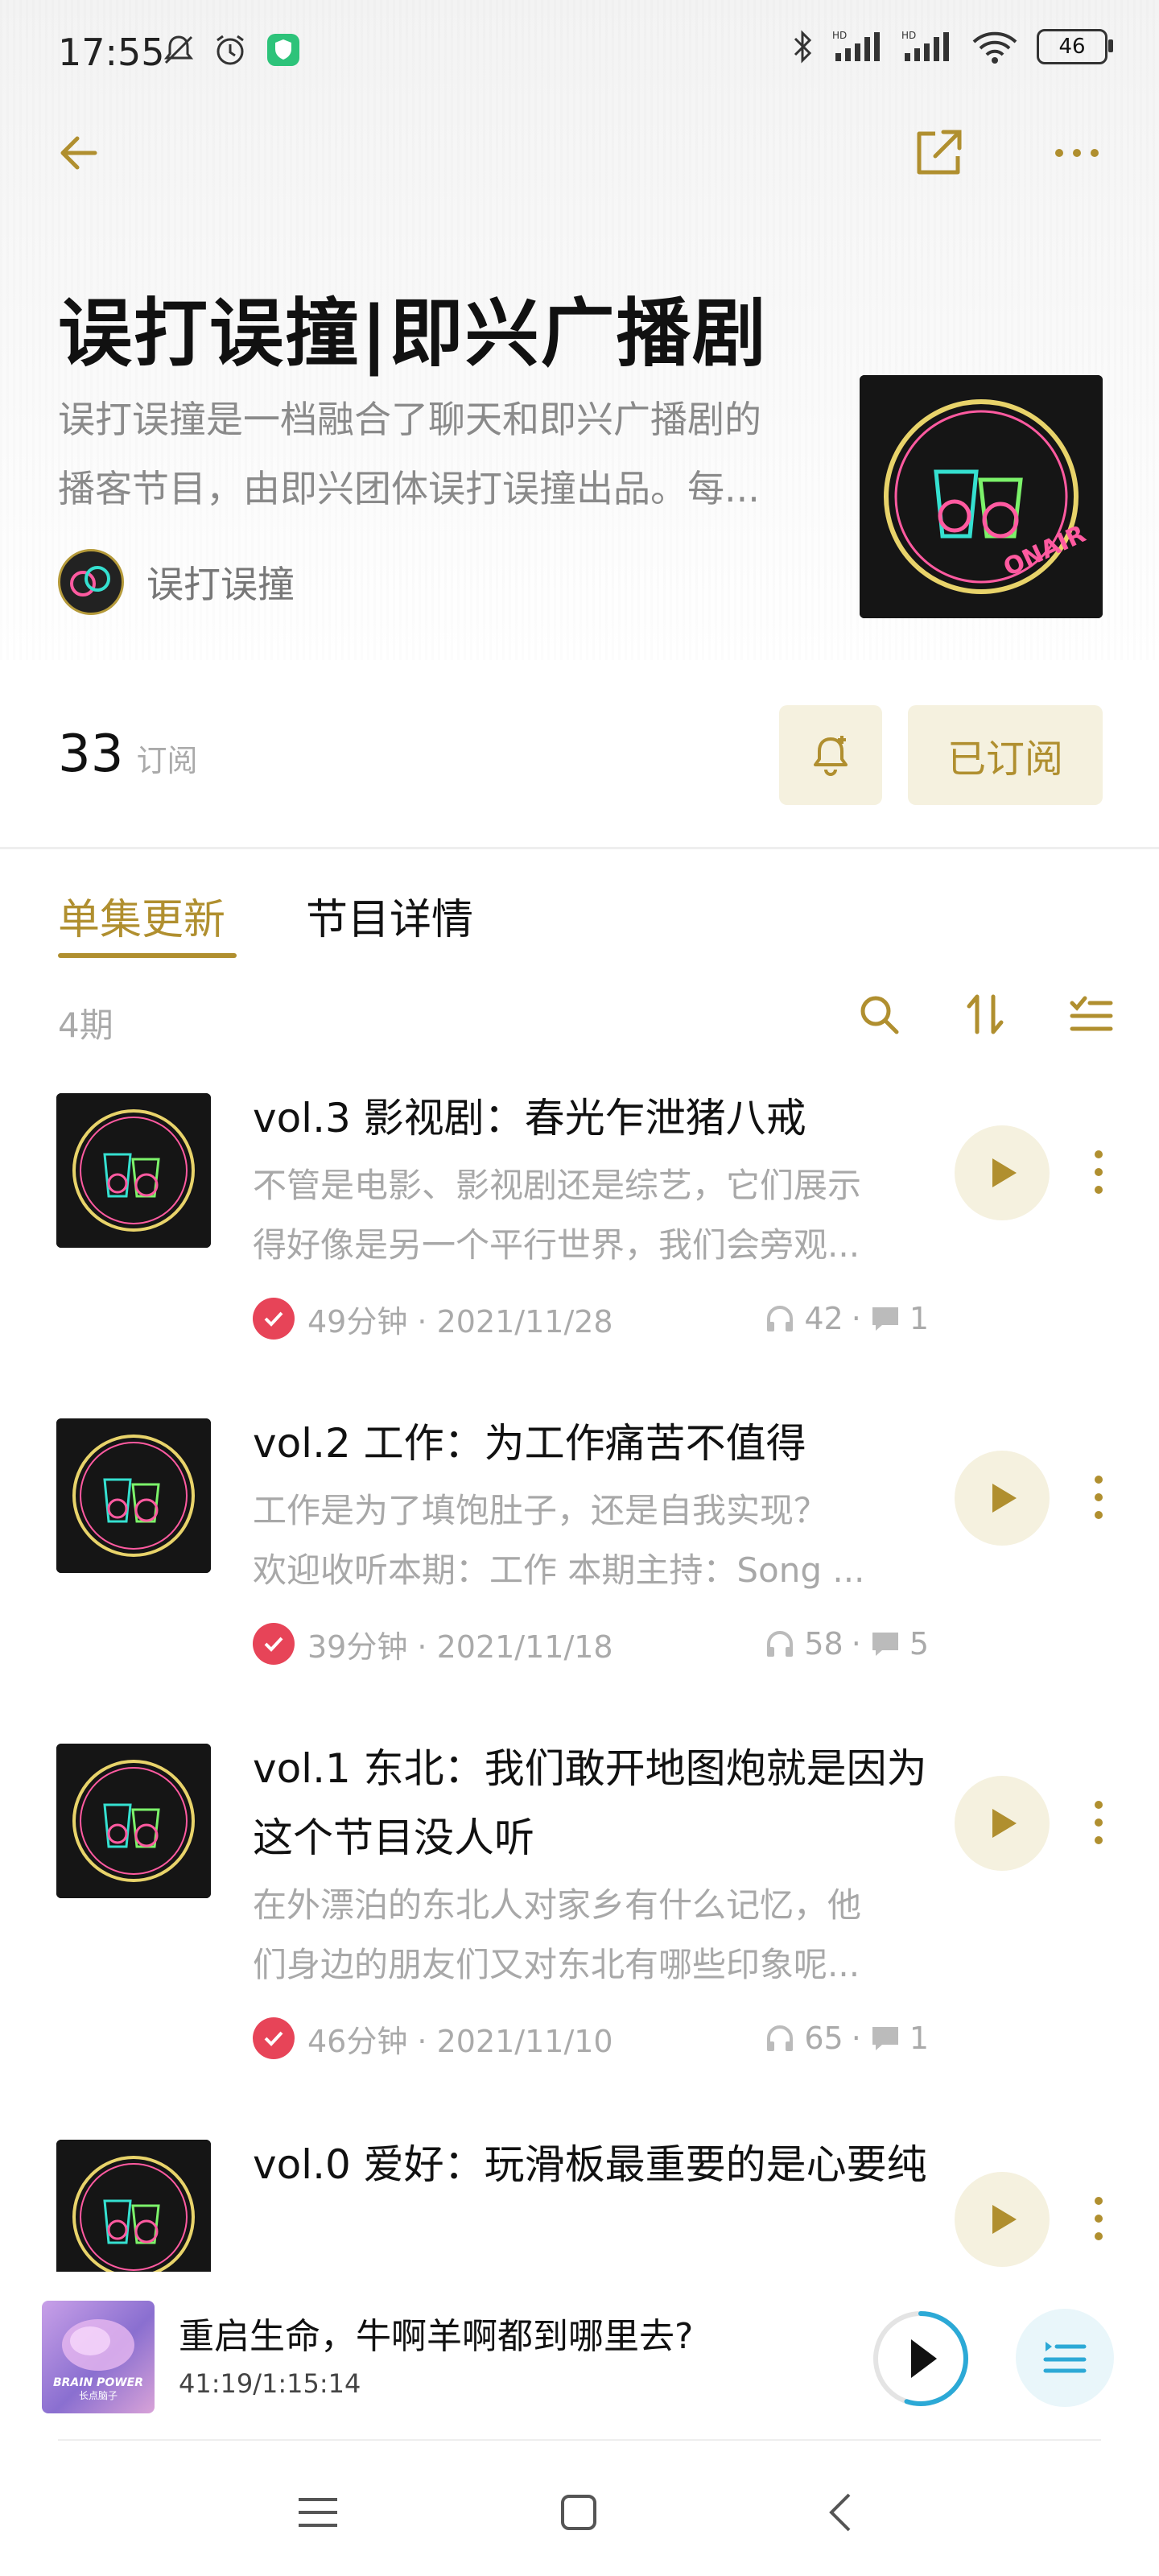 The height and width of the screenshot is (2576, 1159). Describe the element at coordinates (91, 582) in the screenshot. I see `author-avatar` at that location.